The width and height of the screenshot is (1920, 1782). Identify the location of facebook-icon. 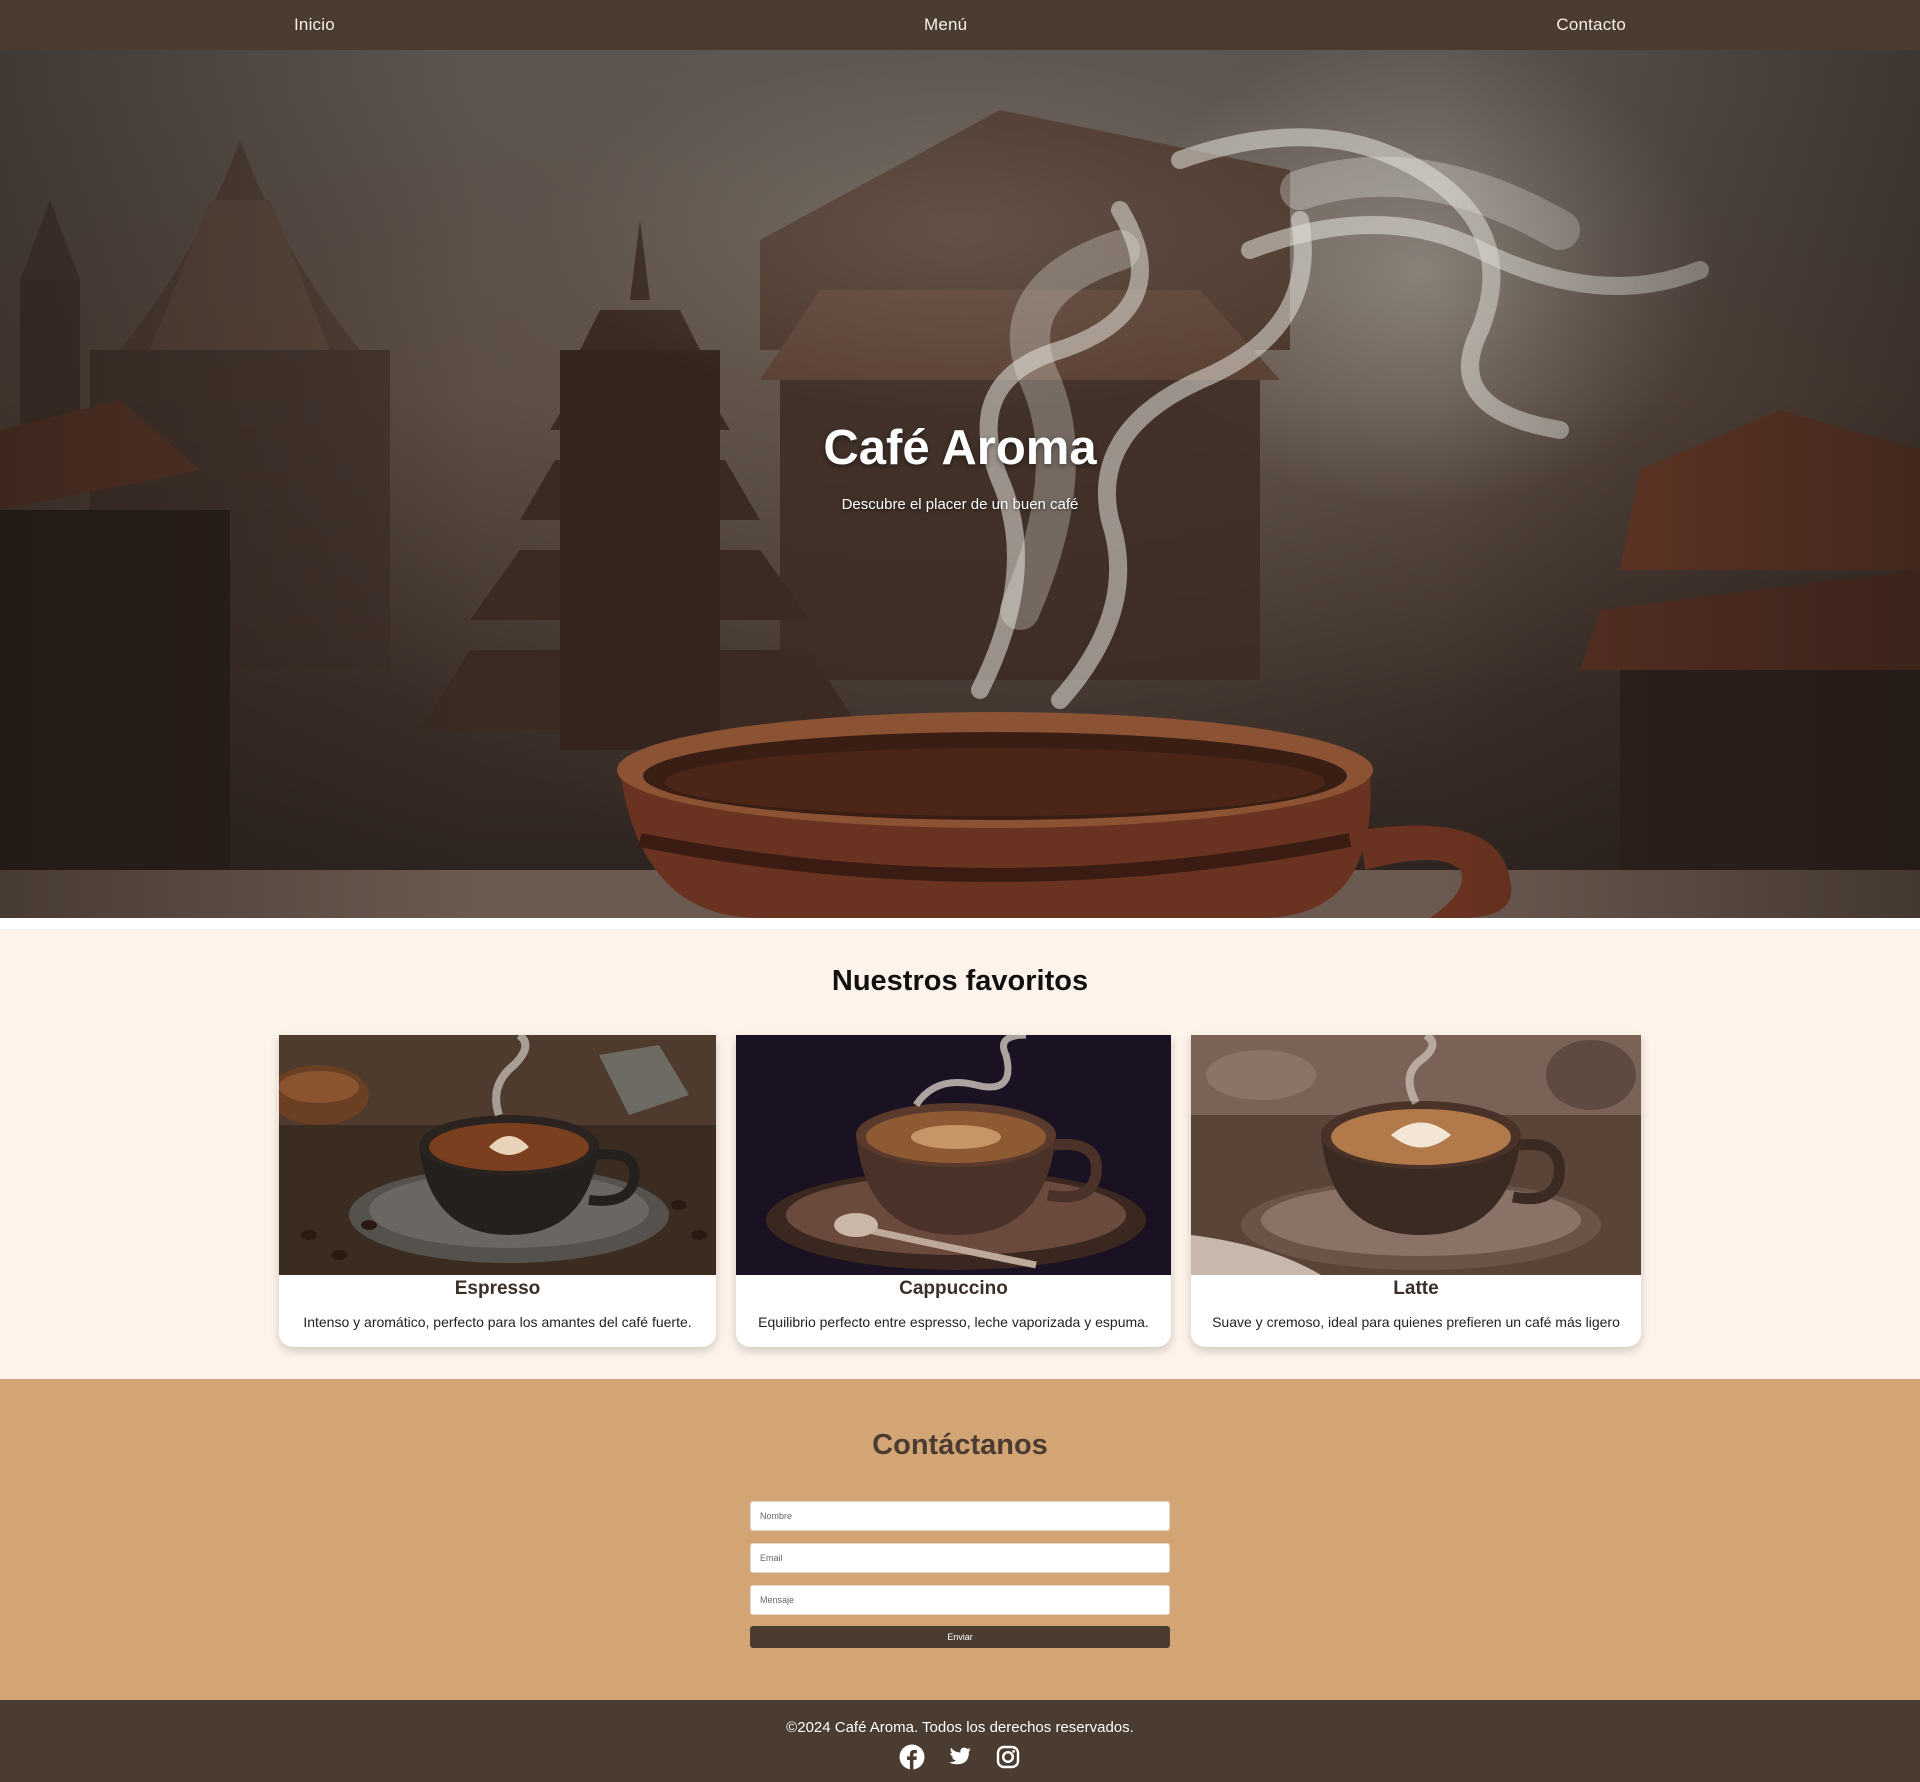
(912, 1757).